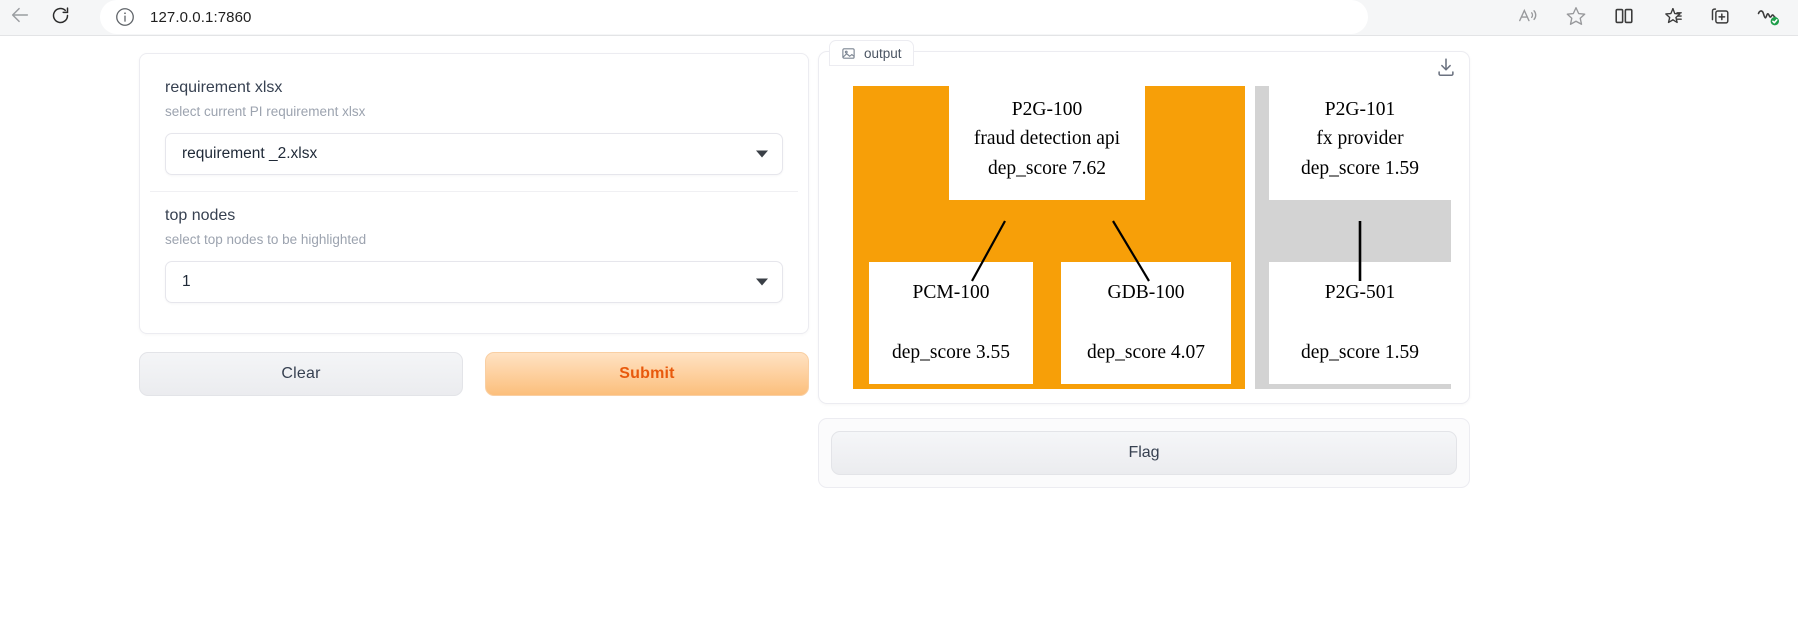 The width and height of the screenshot is (1798, 637). Describe the element at coordinates (266, 239) in the screenshot. I see `top-nodes-help: select top nodes to be highlighted` at that location.